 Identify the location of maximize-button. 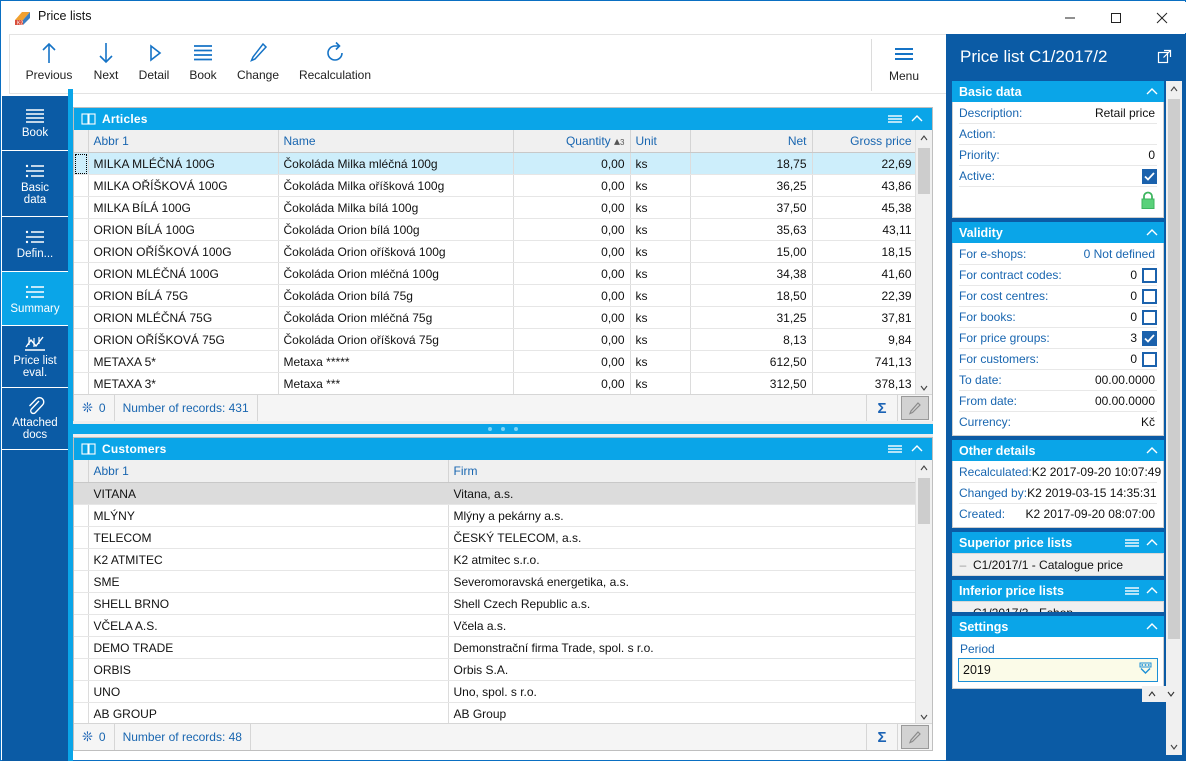
(1116, 18).